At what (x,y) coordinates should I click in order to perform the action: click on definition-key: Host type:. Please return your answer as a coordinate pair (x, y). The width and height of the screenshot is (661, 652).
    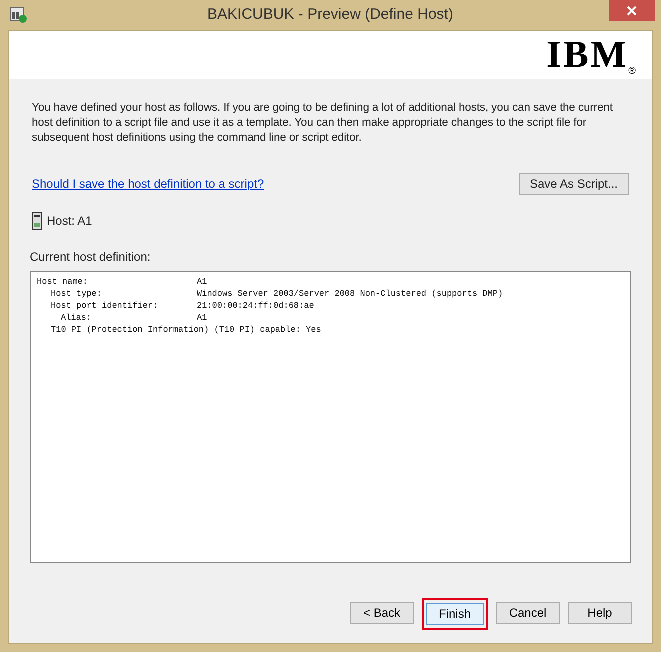
    Looking at the image, I should click on (69, 294).